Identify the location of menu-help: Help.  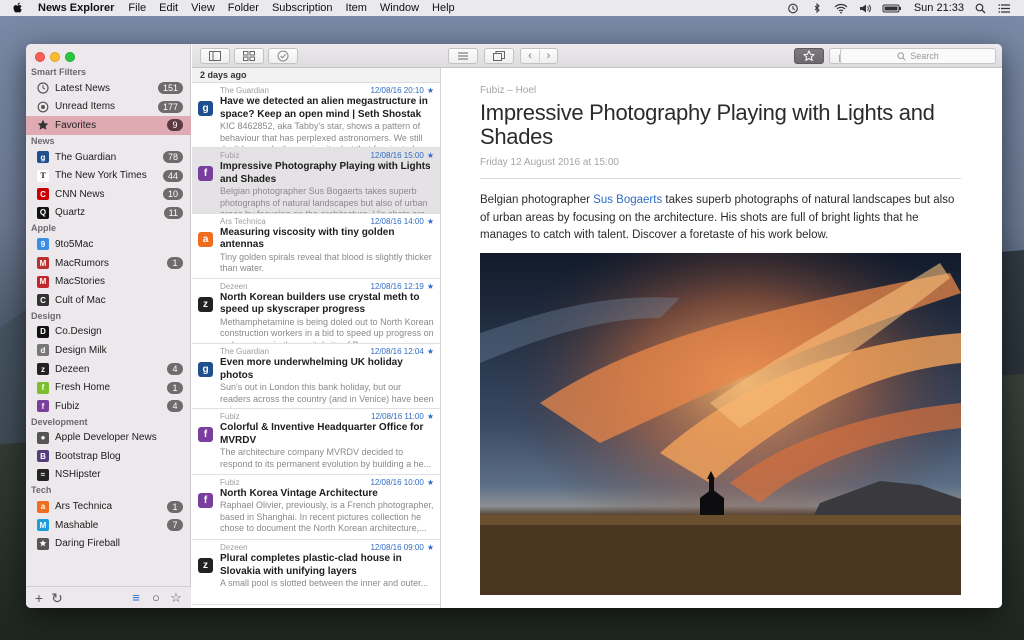
(443, 8).